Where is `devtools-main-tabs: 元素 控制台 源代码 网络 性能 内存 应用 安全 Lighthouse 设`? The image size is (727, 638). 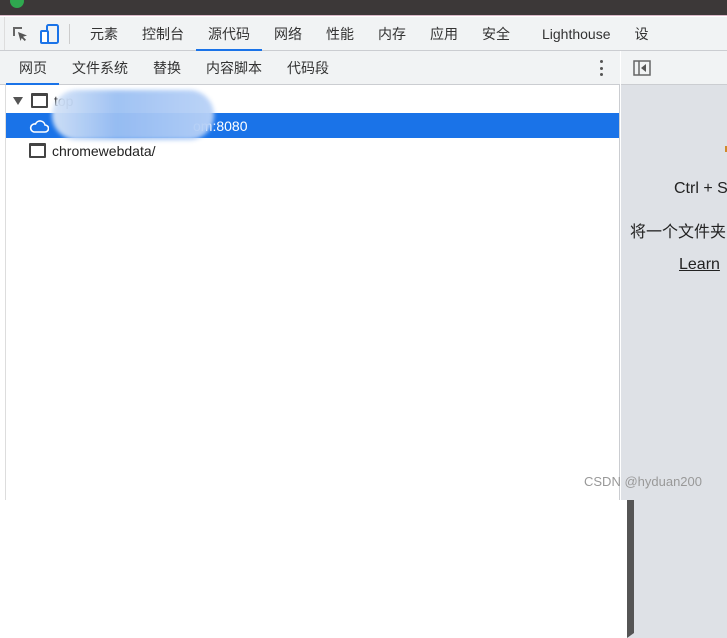
devtools-main-tabs: 元素 控制台 源代码 网络 性能 内存 应用 安全 Lighthouse 设 is located at coordinates (363, 34).